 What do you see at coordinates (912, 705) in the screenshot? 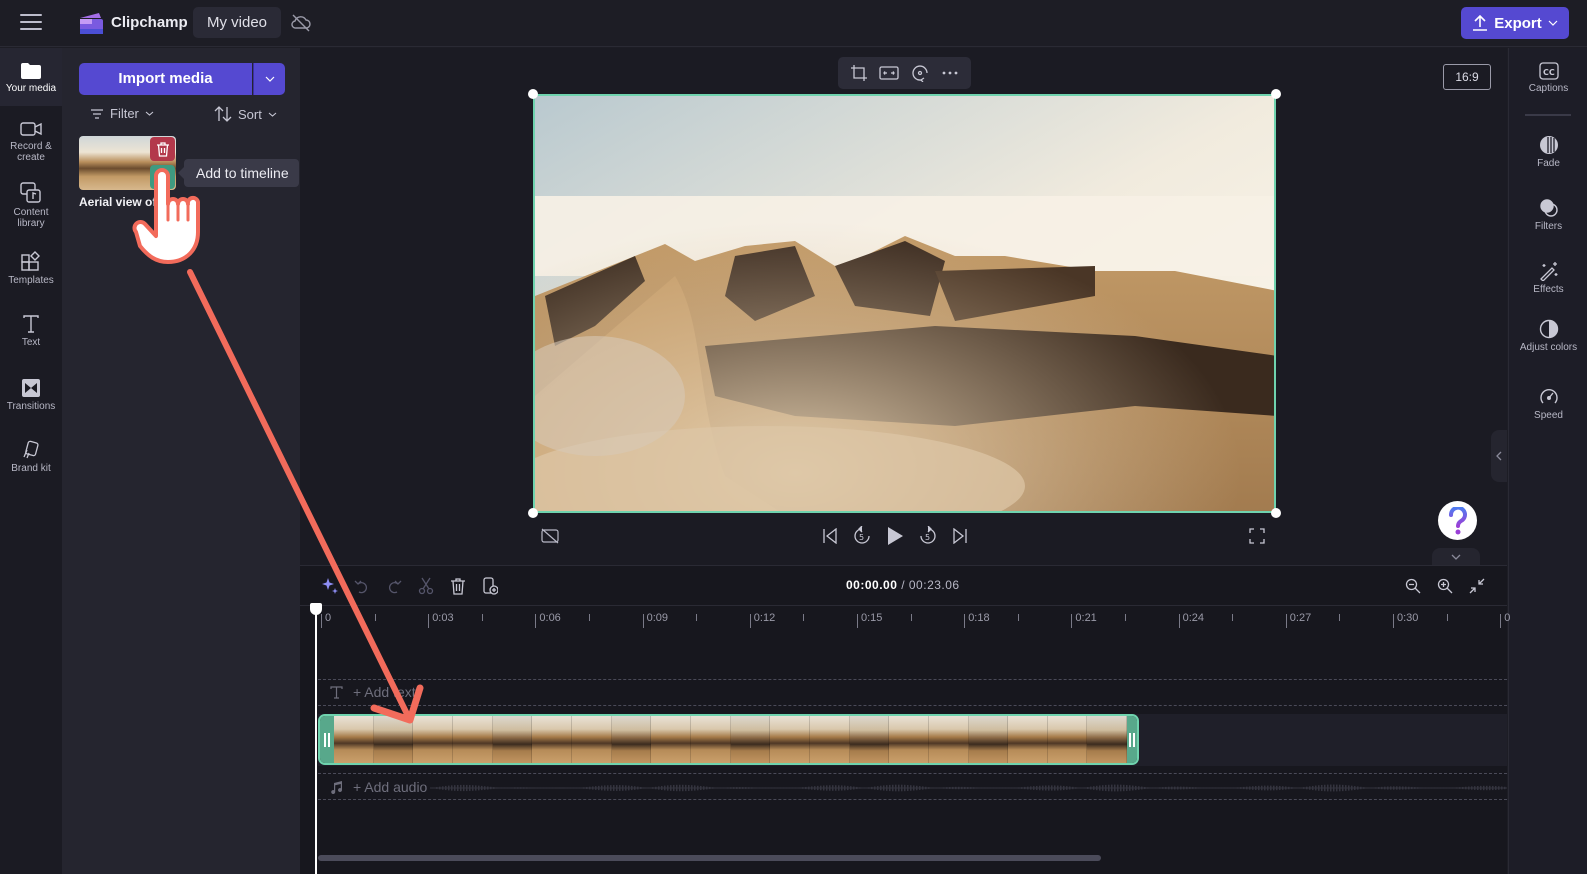
I see `text-track-border-bottom` at bounding box center [912, 705].